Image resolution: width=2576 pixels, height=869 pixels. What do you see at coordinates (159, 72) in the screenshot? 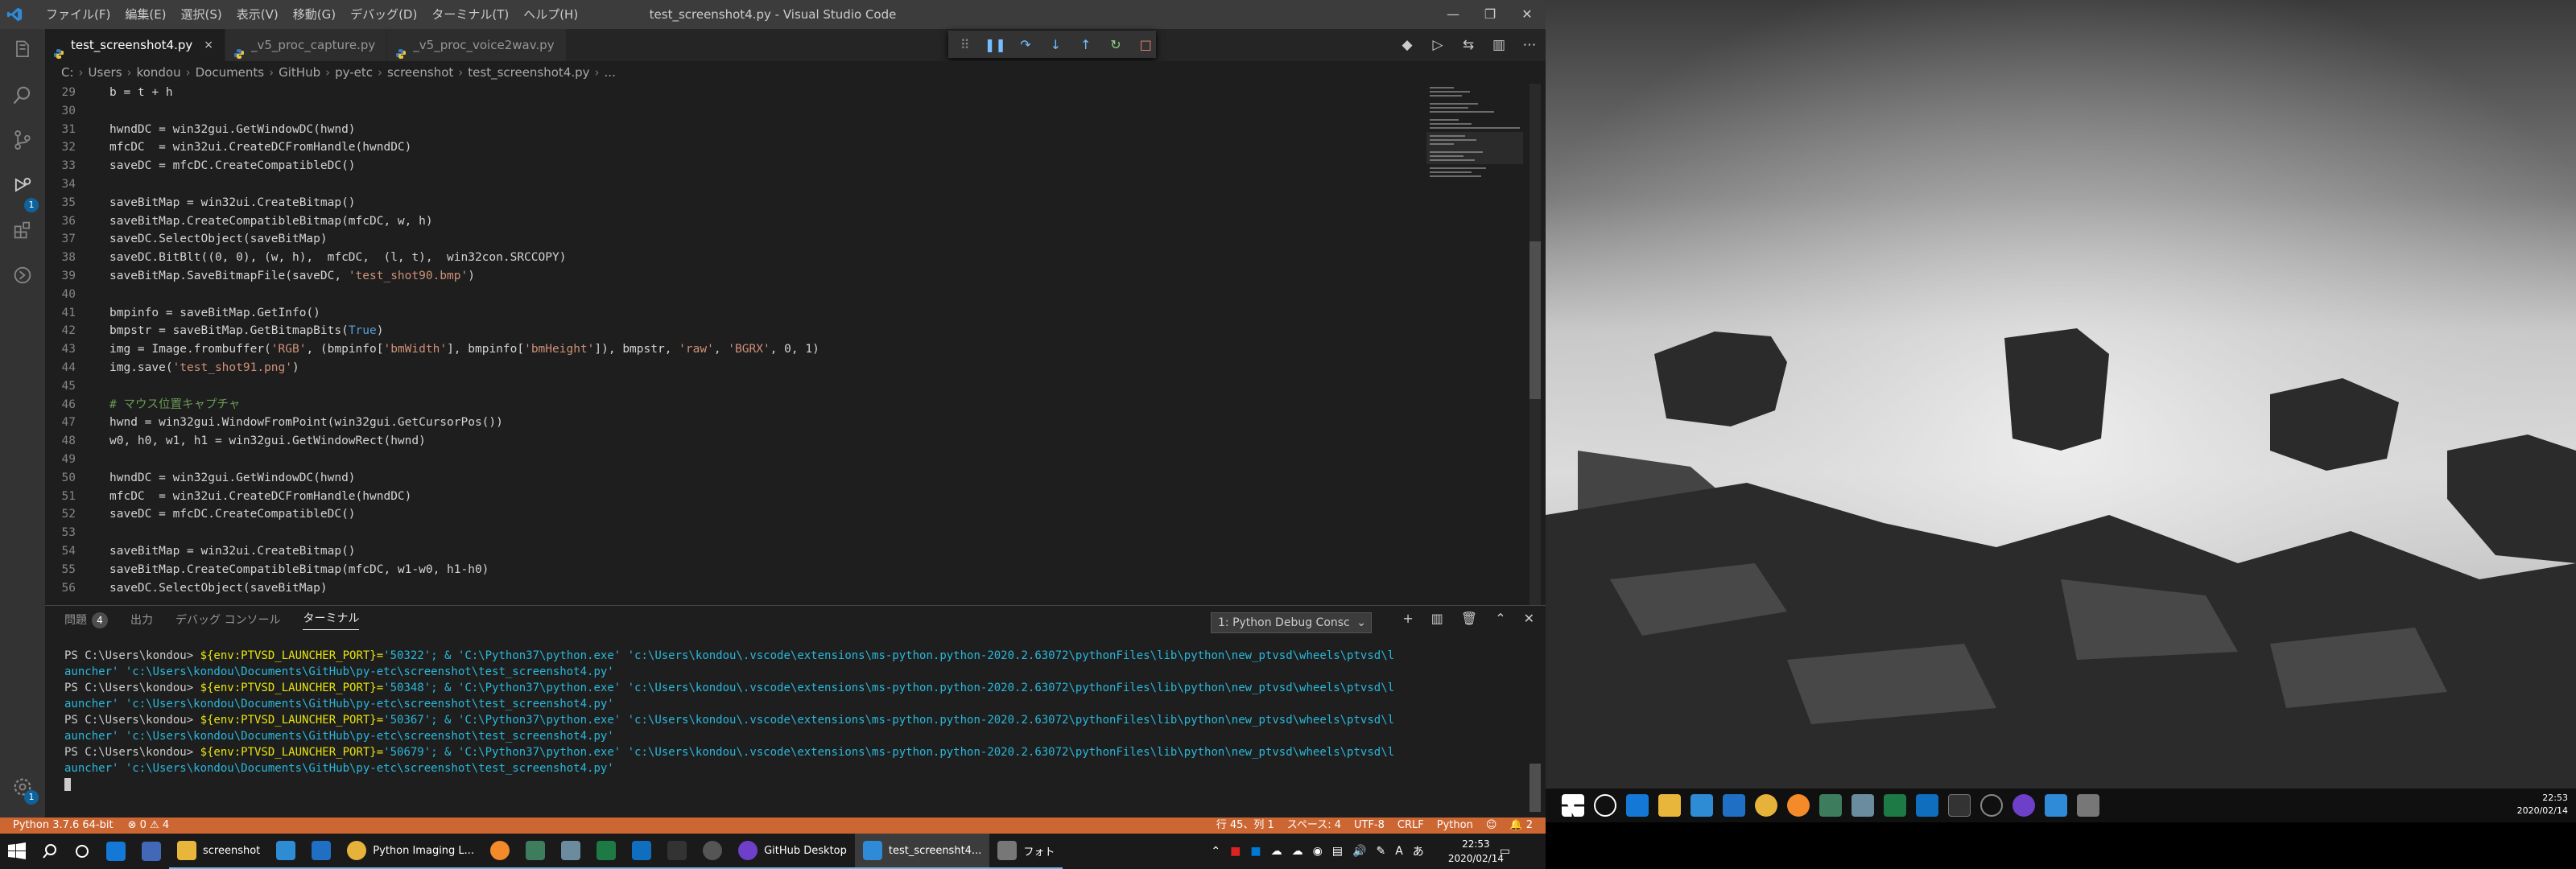
I see `breadcrumb-item: kondou` at bounding box center [159, 72].